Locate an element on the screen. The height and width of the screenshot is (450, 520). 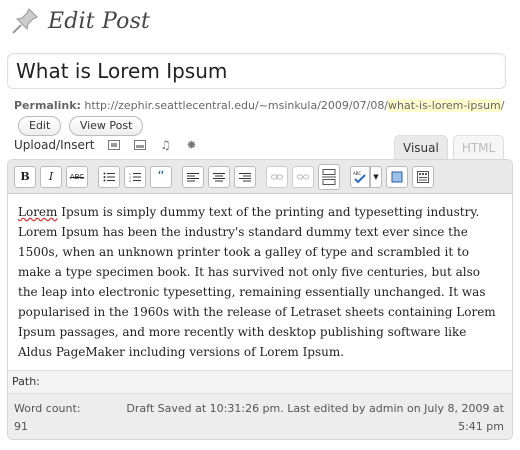
upload-insert-label: Upload/Insert is located at coordinates (54, 145).